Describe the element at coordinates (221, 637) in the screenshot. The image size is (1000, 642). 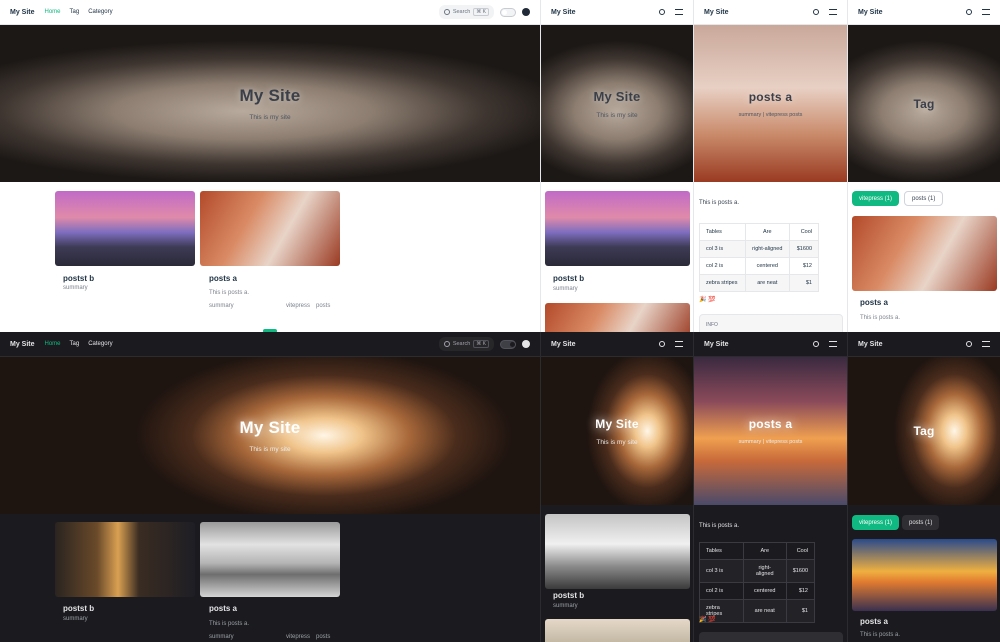
I see `post-a-summary: summary` at that location.